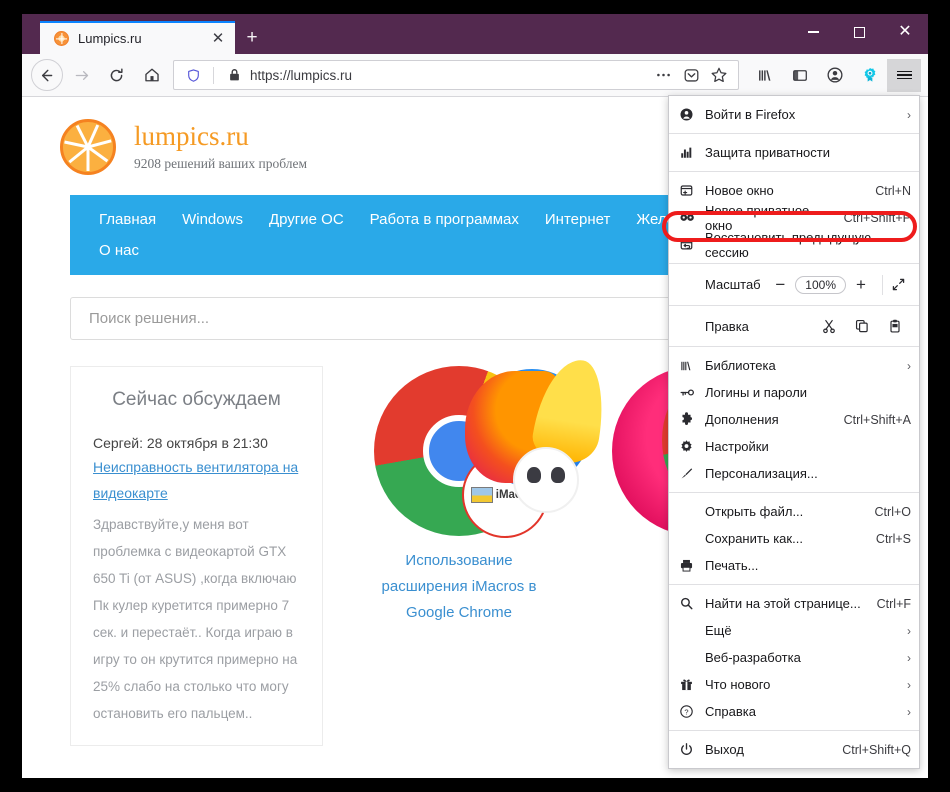  What do you see at coordinates (794, 446) in the screenshot?
I see `menu-item-settings: Настройки` at bounding box center [794, 446].